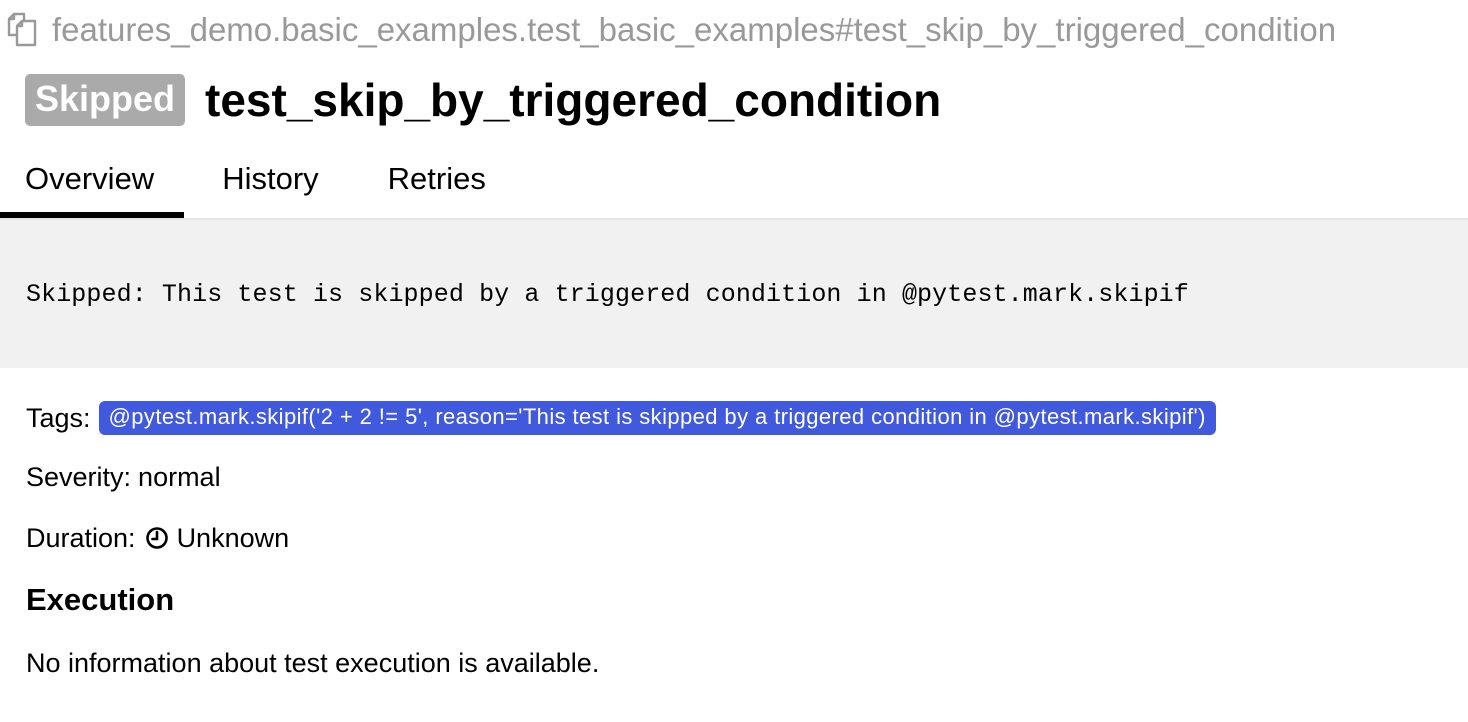  I want to click on severity-value: normal, so click(179, 476).